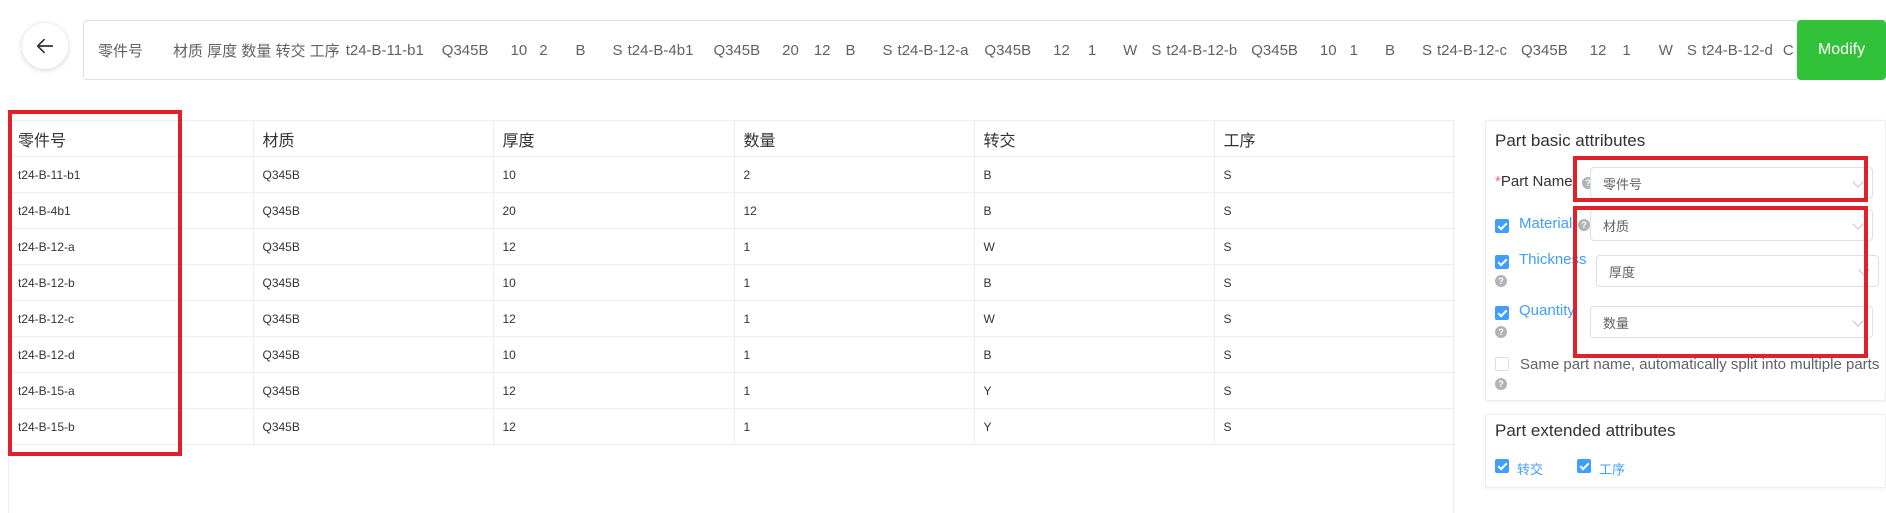 This screenshot has width=1886, height=513. Describe the element at coordinates (854, 138) in the screenshot. I see `column-header: 数量` at that location.